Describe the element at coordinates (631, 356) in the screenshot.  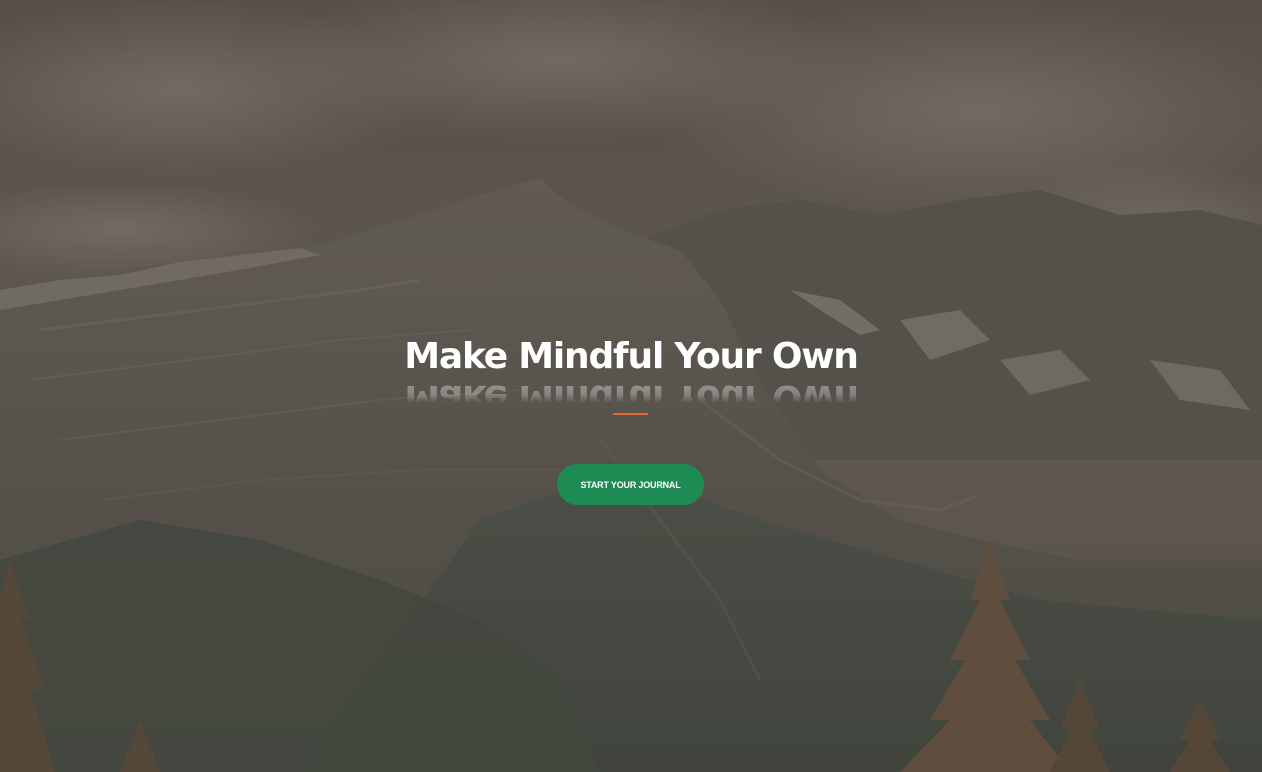
I see `page-title: Make Mindful Your Own` at that location.